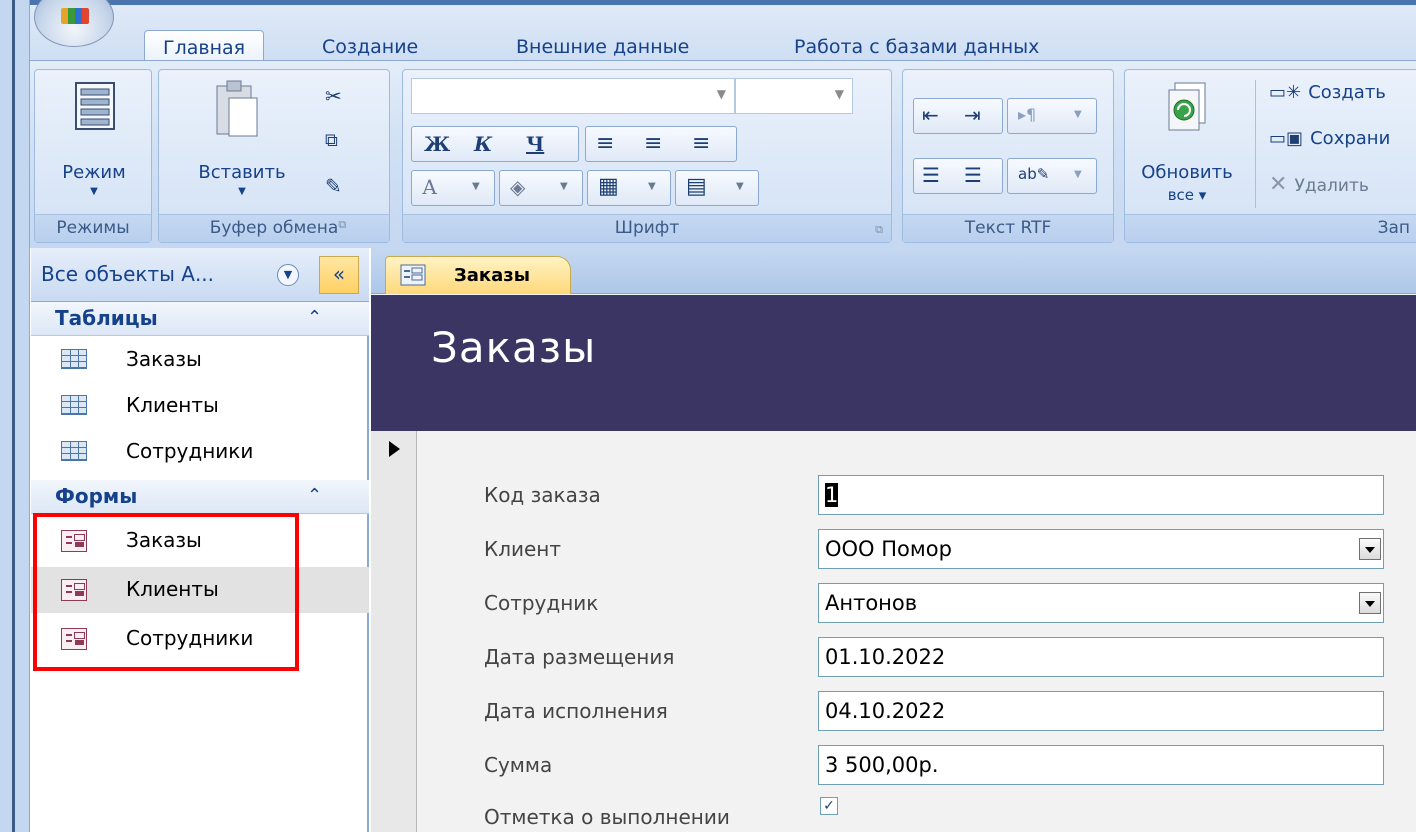  I want to click on font-label: Шрифт, so click(647, 228).